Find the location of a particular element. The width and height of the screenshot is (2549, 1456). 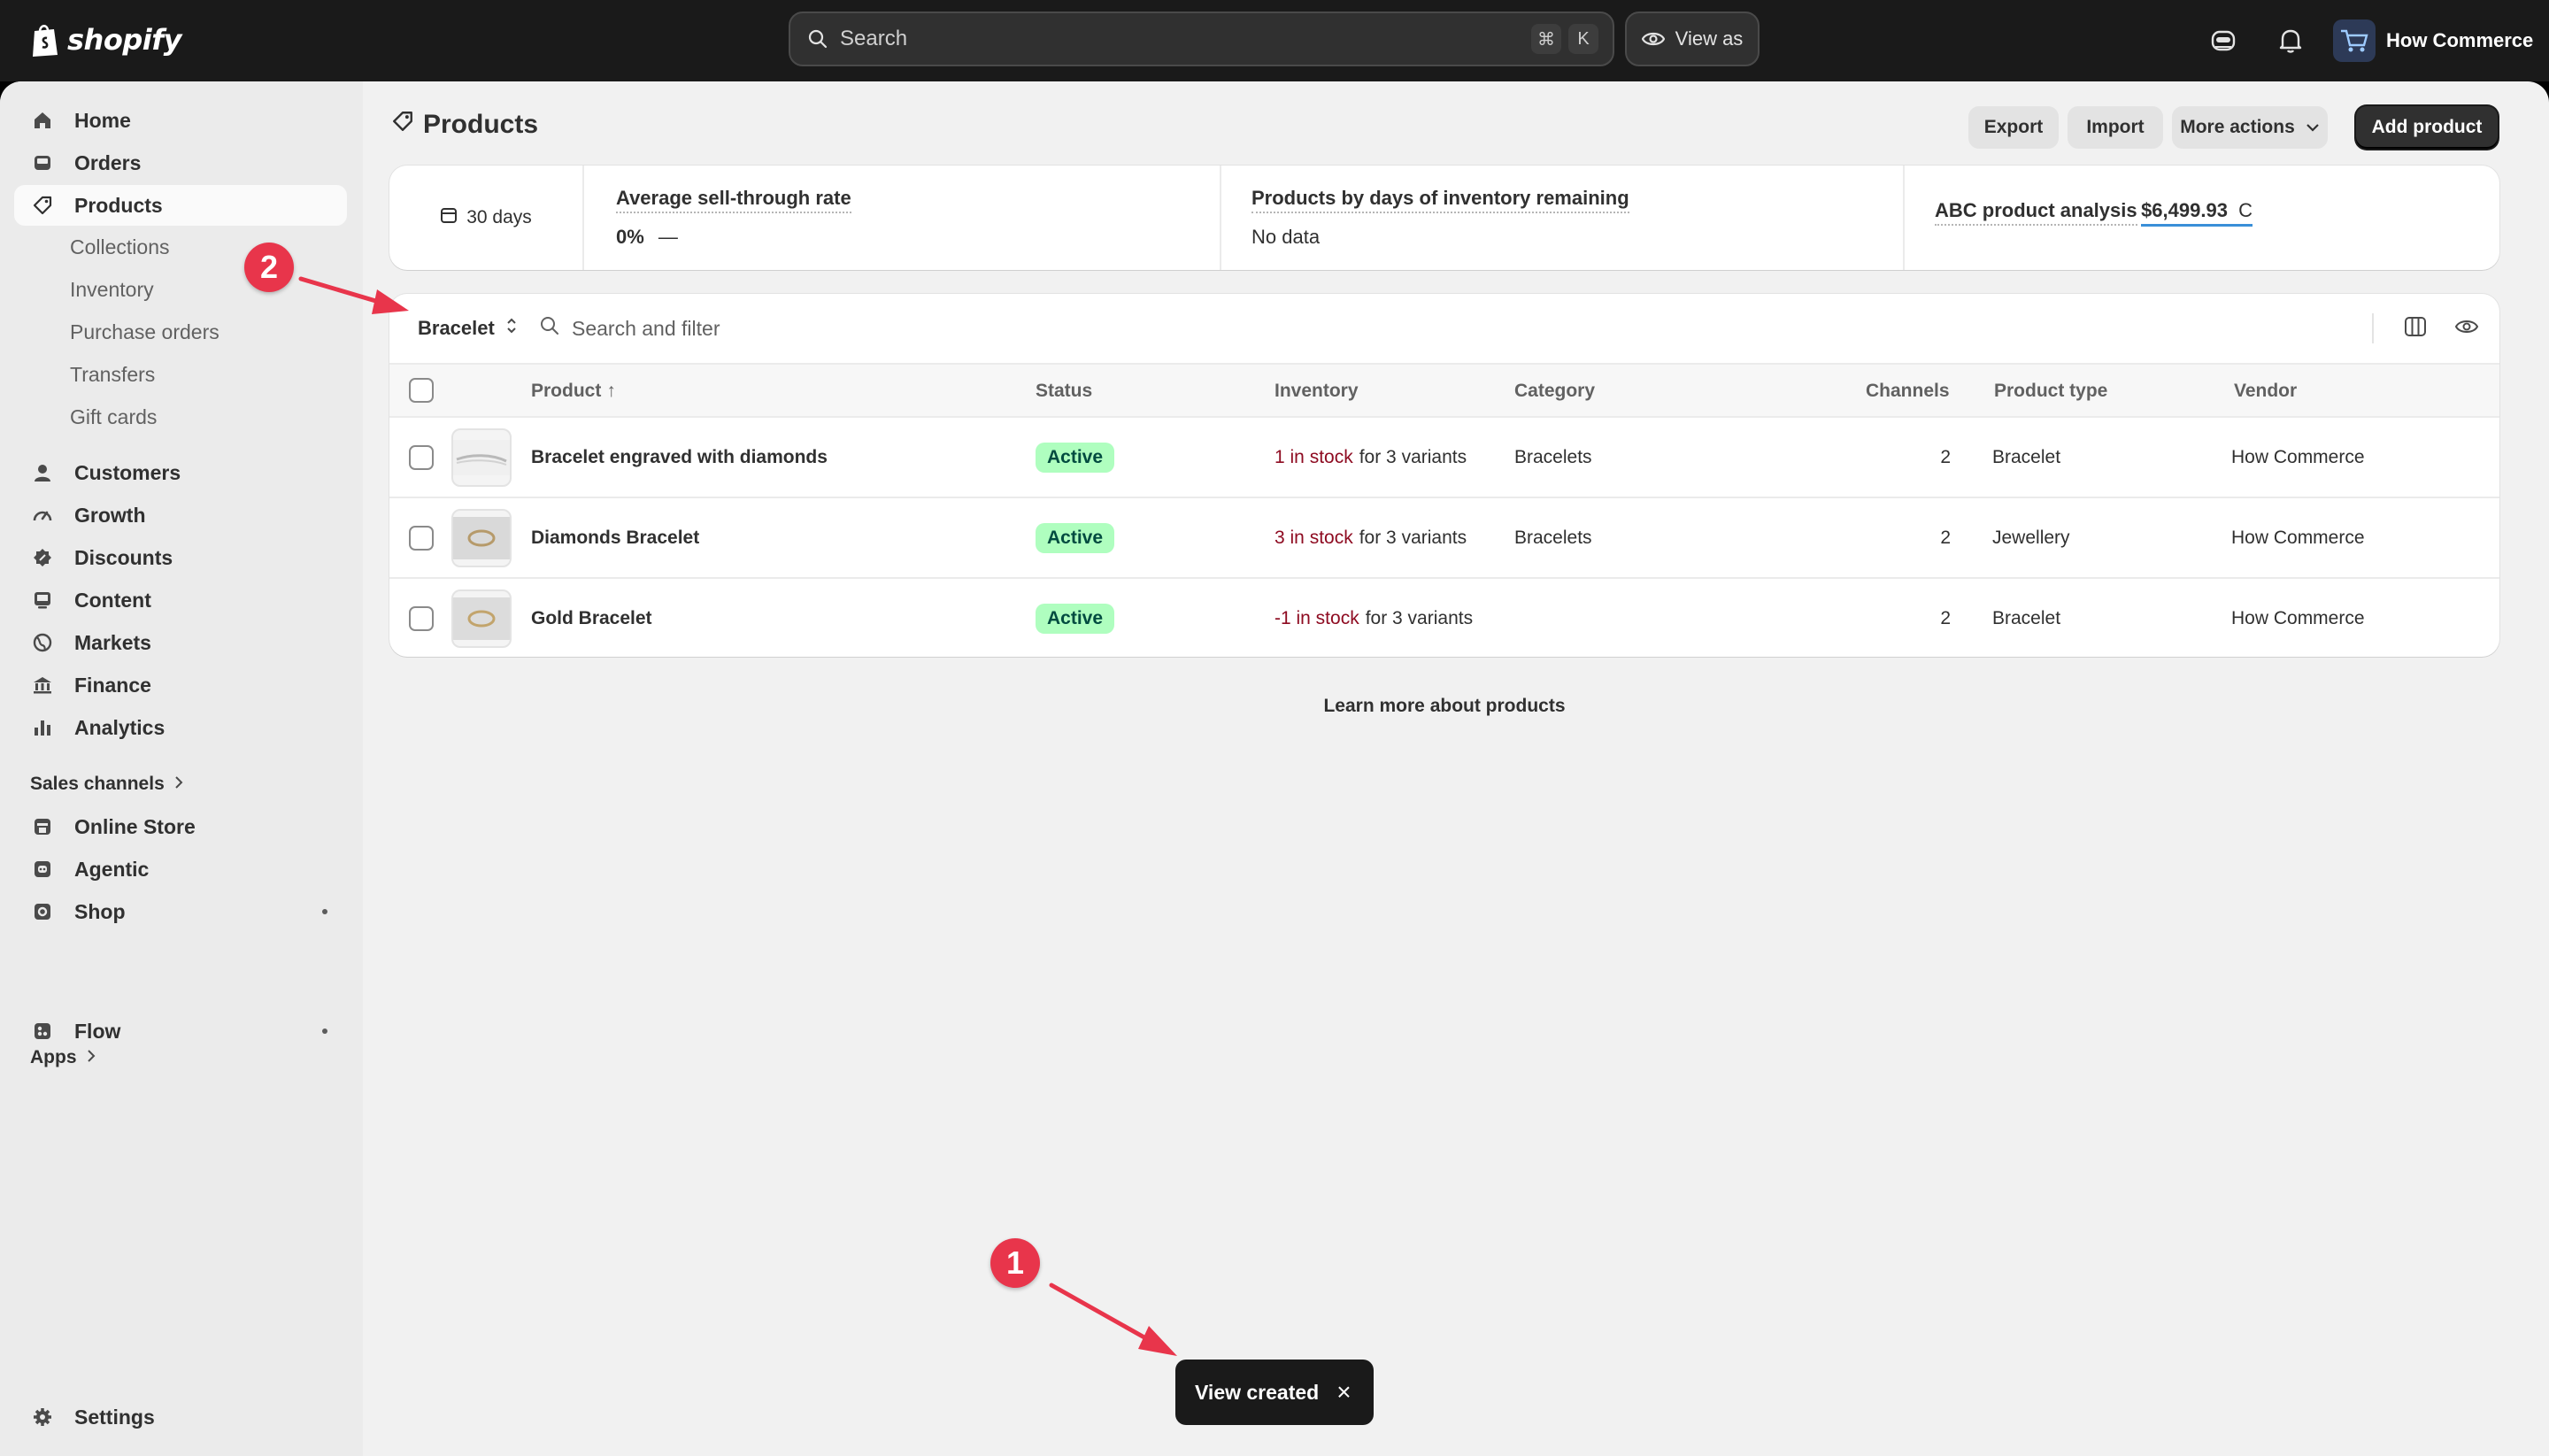

view-as-button: View as is located at coordinates (1693, 39).